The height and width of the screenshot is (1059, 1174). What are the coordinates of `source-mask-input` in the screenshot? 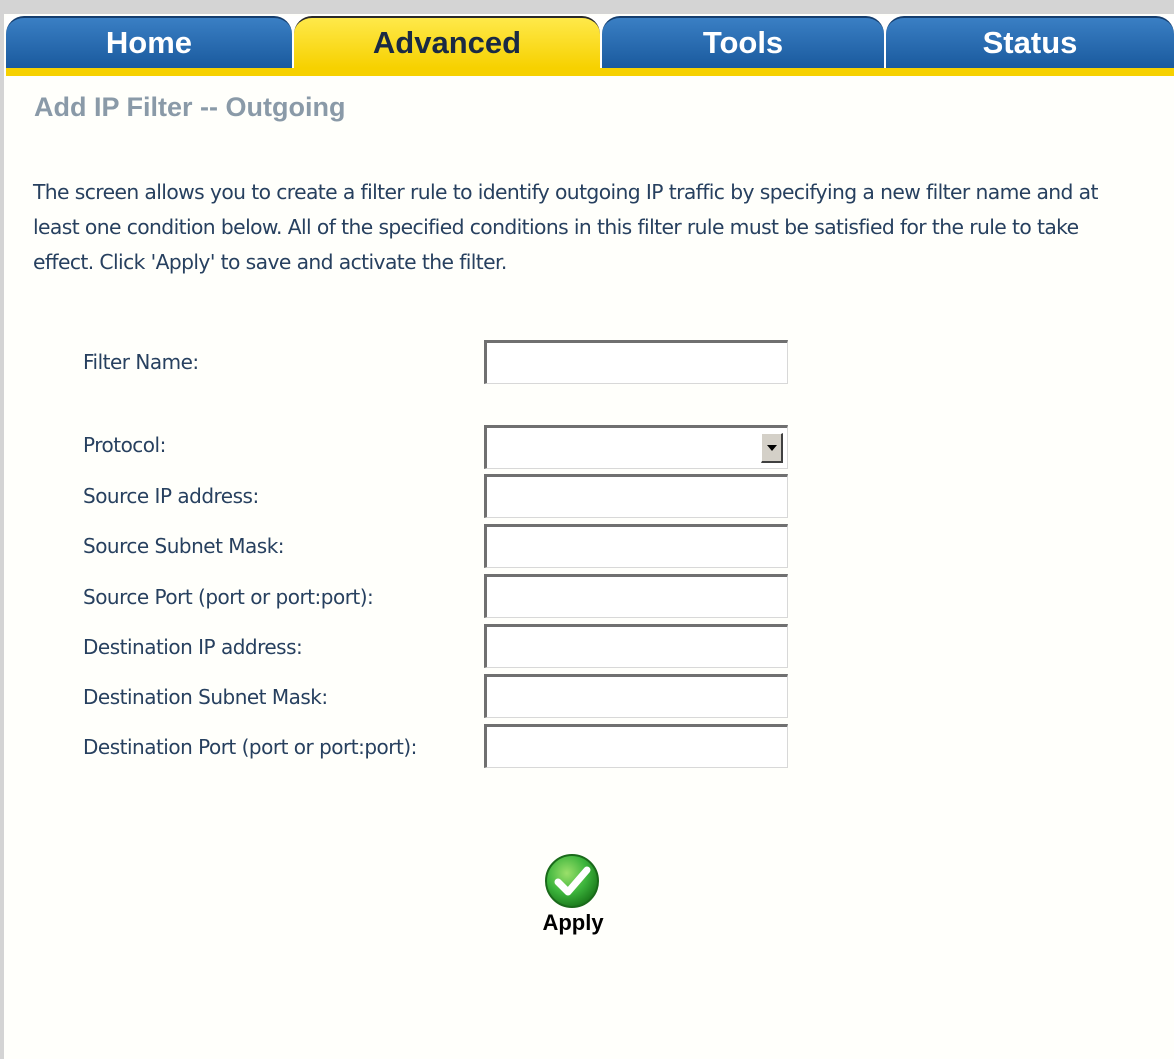 It's located at (637, 547).